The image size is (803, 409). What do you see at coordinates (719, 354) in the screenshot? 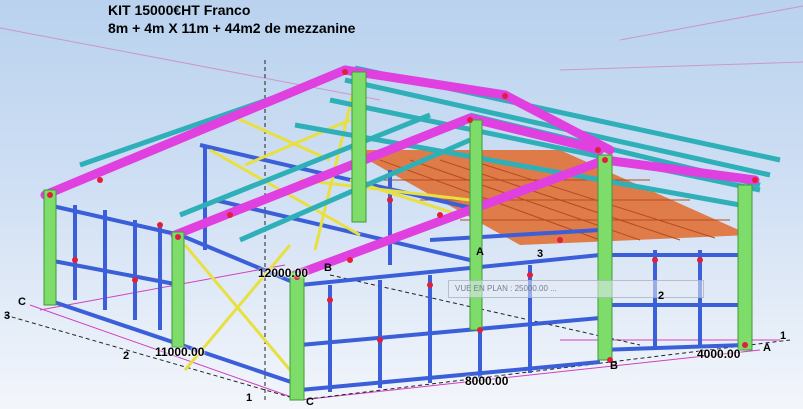
I see `annex-width-dimension: 4000.00` at bounding box center [719, 354].